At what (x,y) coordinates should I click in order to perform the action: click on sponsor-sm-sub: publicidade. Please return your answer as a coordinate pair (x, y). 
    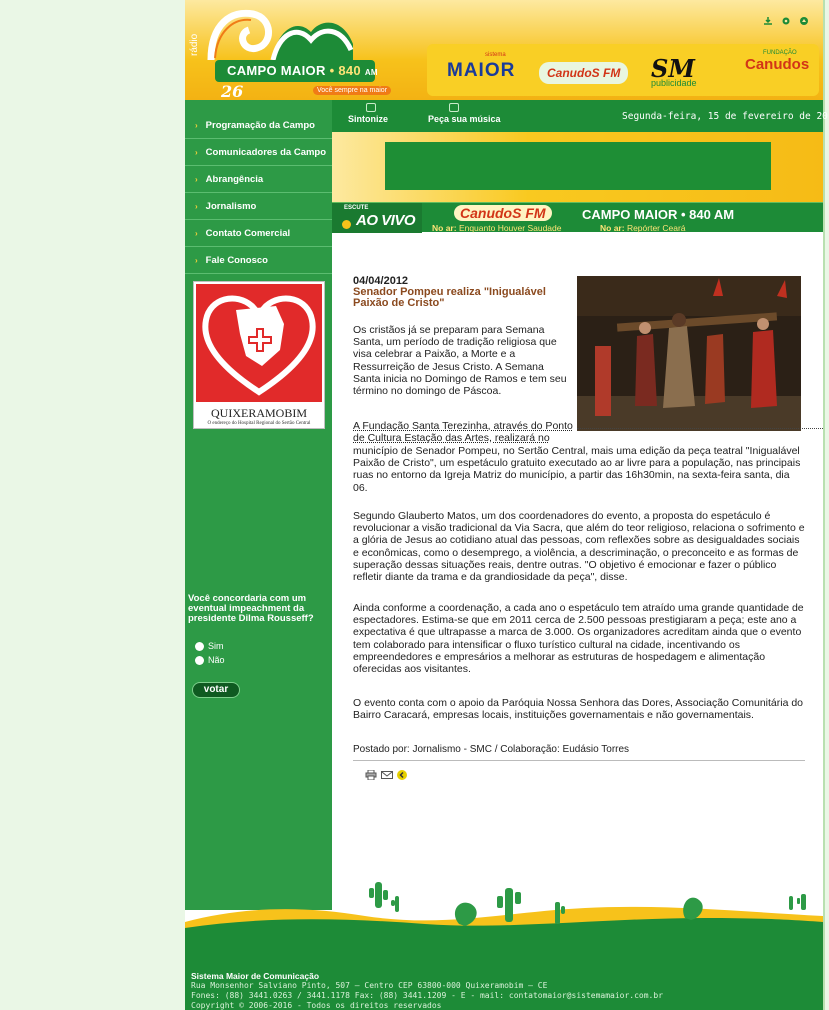
    Looking at the image, I should click on (674, 83).